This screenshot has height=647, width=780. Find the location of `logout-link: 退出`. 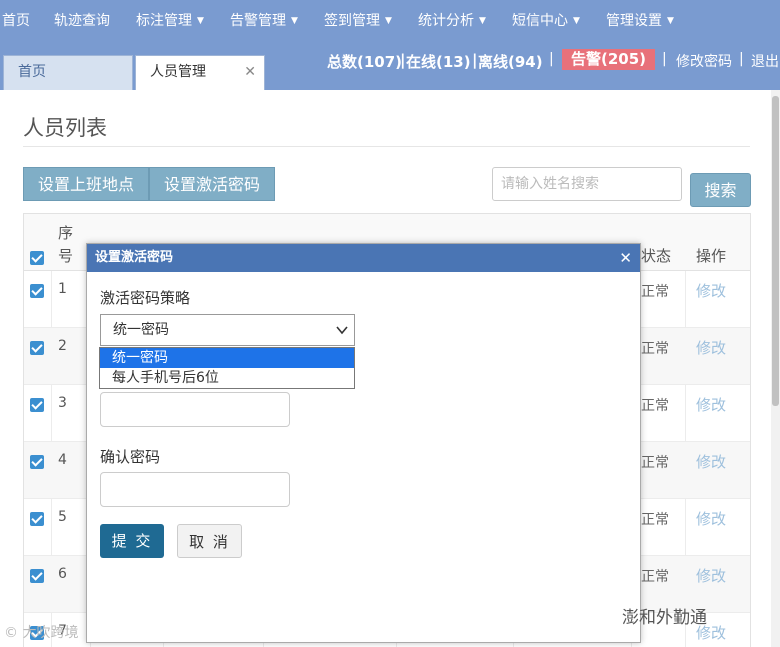

logout-link: 退出 is located at coordinates (765, 61).